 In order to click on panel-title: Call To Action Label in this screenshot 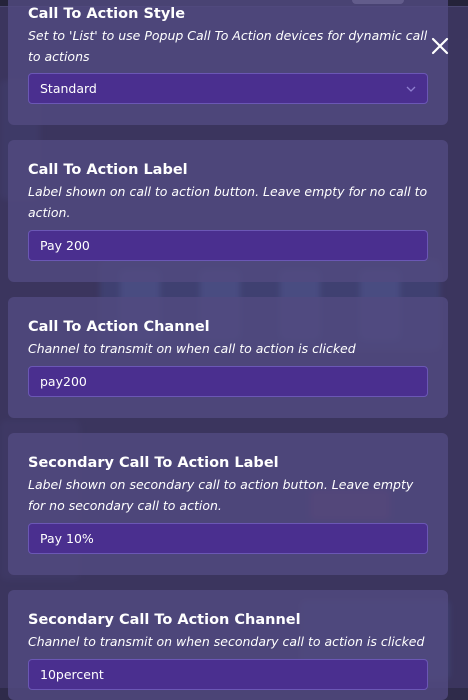, I will do `click(108, 170)`.